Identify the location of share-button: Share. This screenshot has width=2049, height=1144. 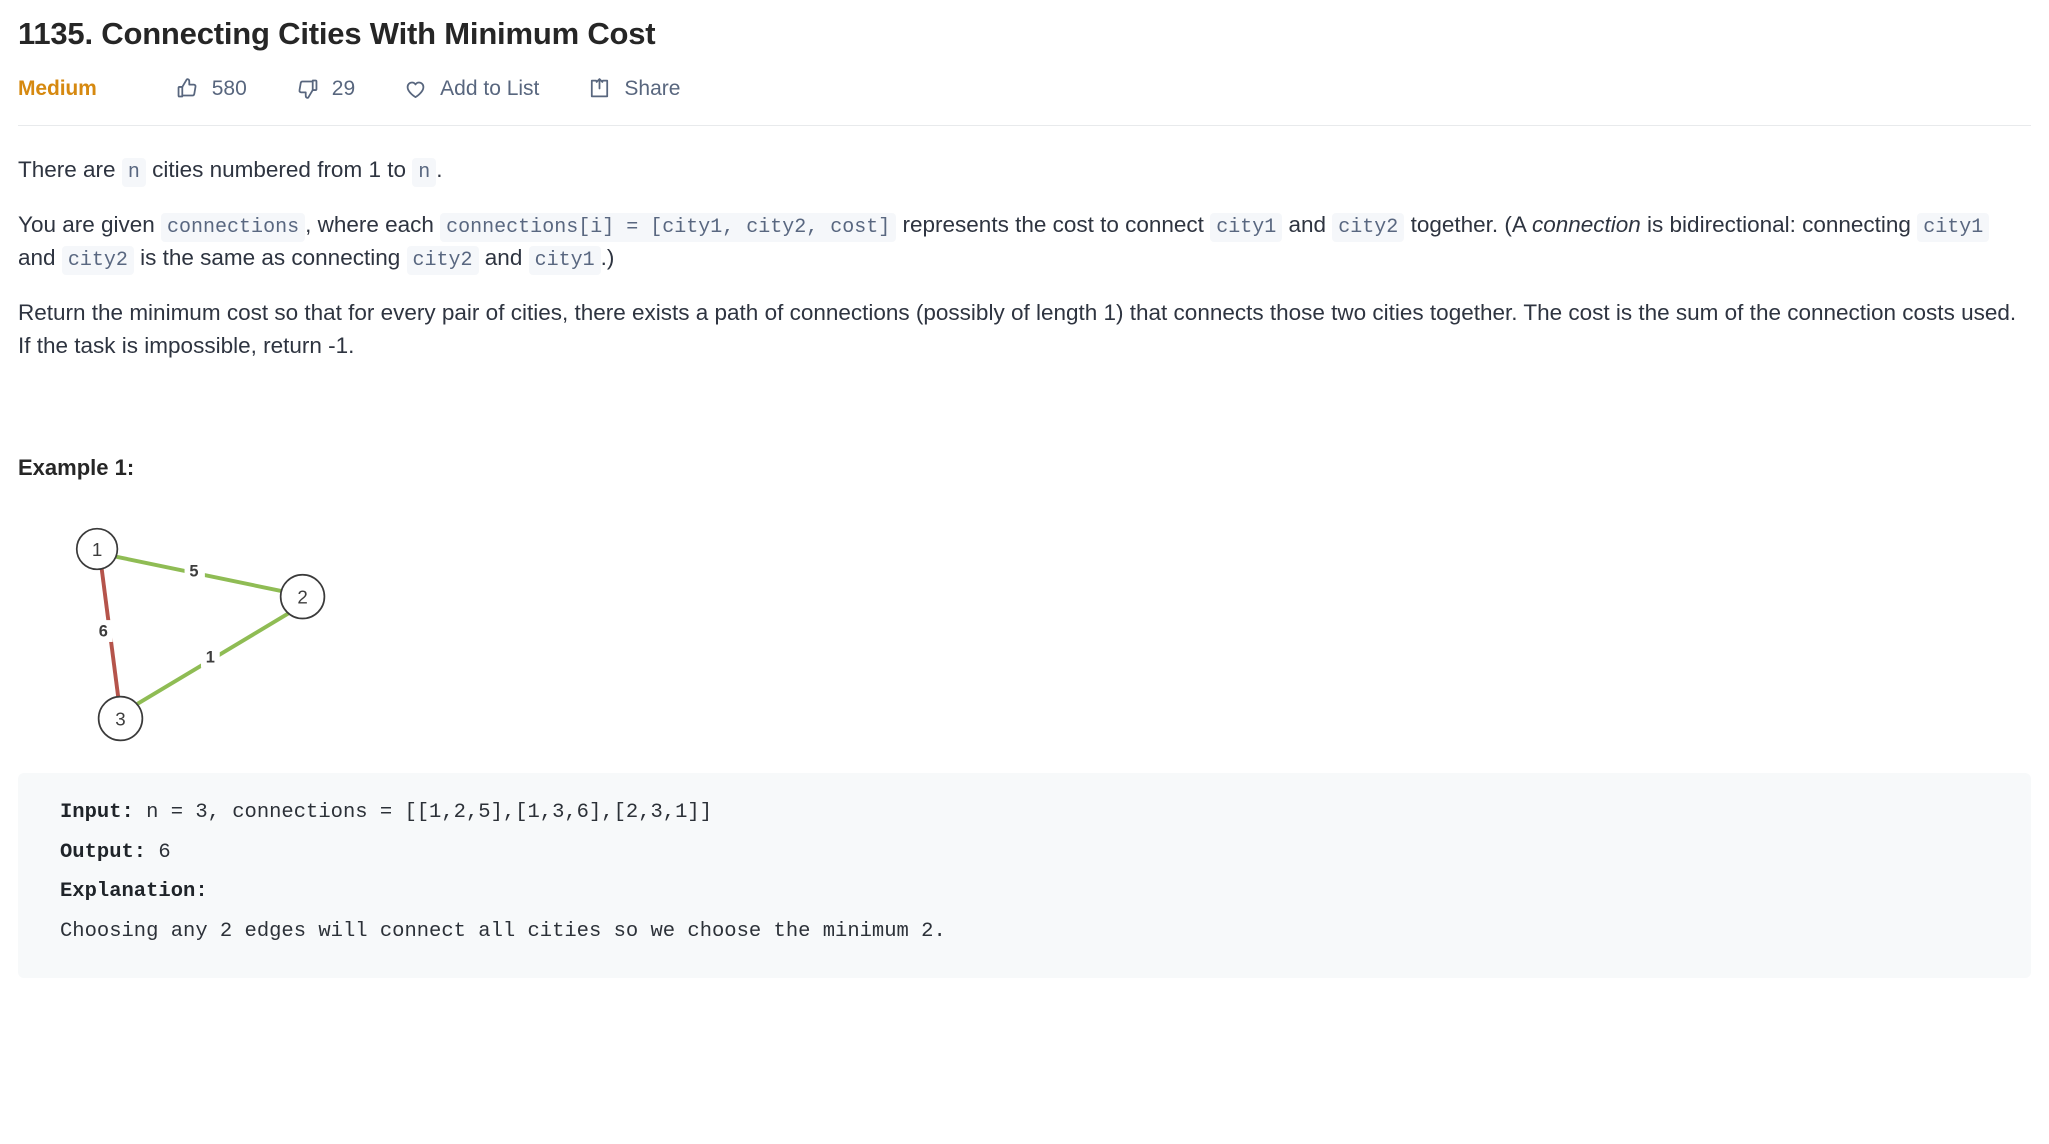
(633, 88).